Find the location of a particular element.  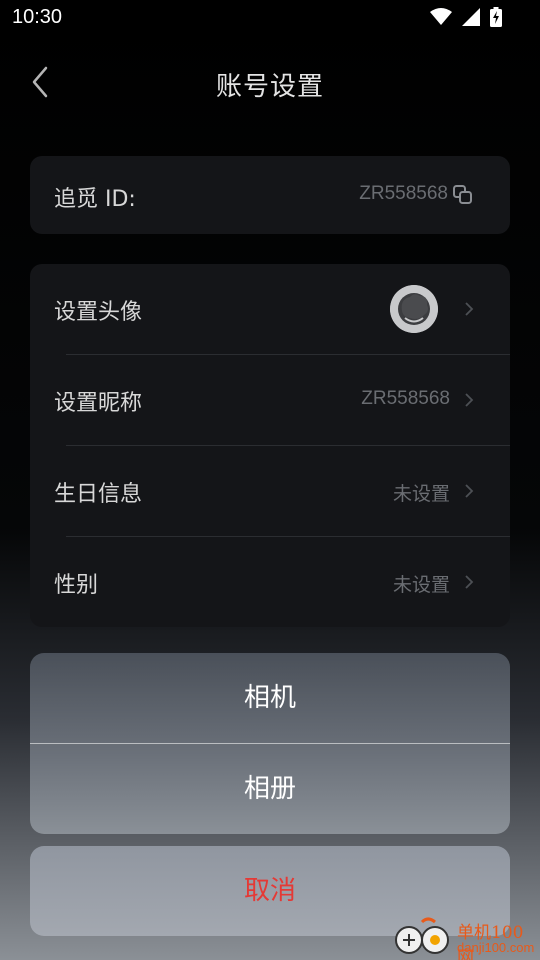

row-value: ZR558568 is located at coordinates (405, 398).